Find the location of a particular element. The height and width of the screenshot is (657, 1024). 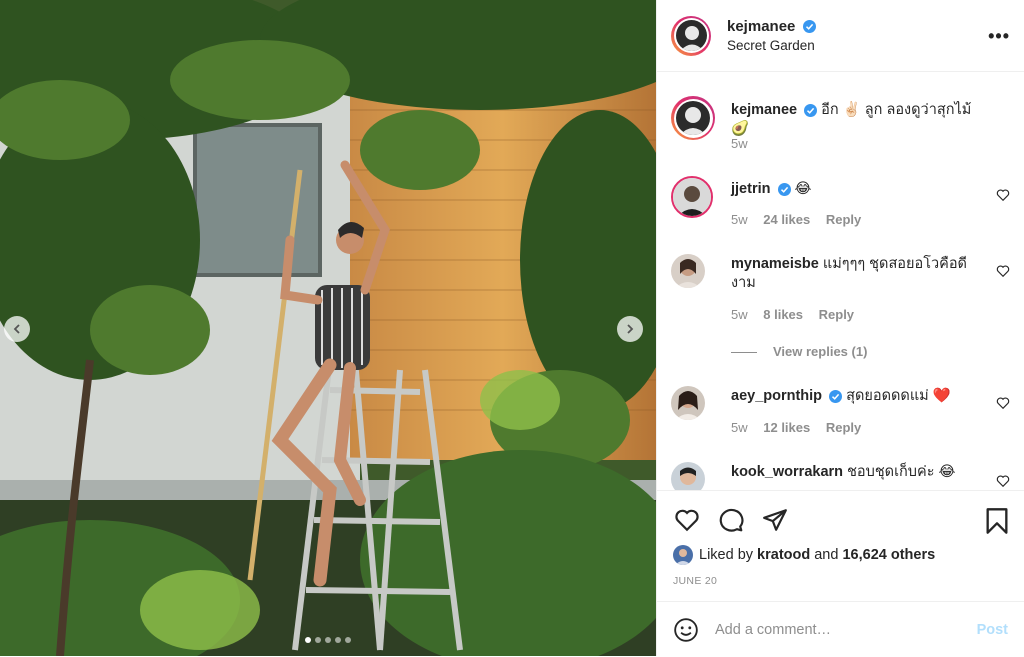

comment-text: ชอบชุดเก็บค่ะ 😂 is located at coordinates (901, 472).